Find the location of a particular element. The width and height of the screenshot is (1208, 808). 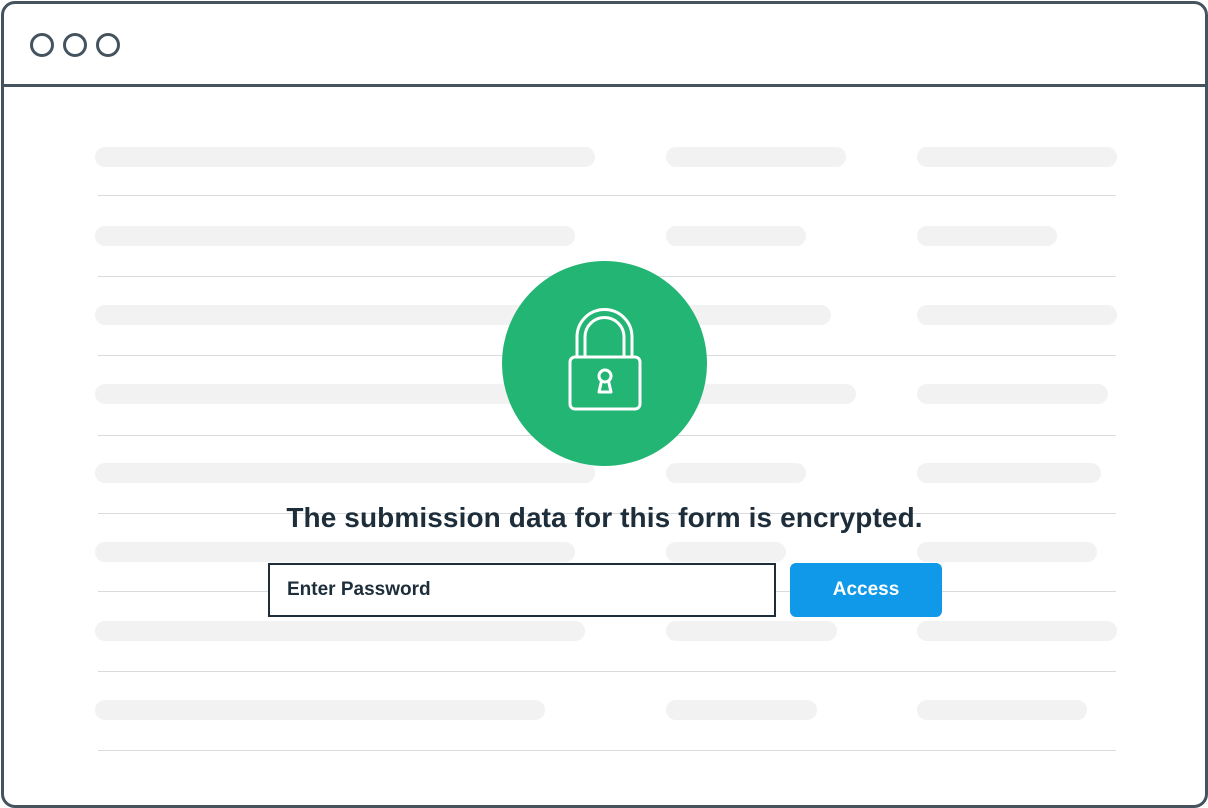

padlock-icon is located at coordinates (605, 359).